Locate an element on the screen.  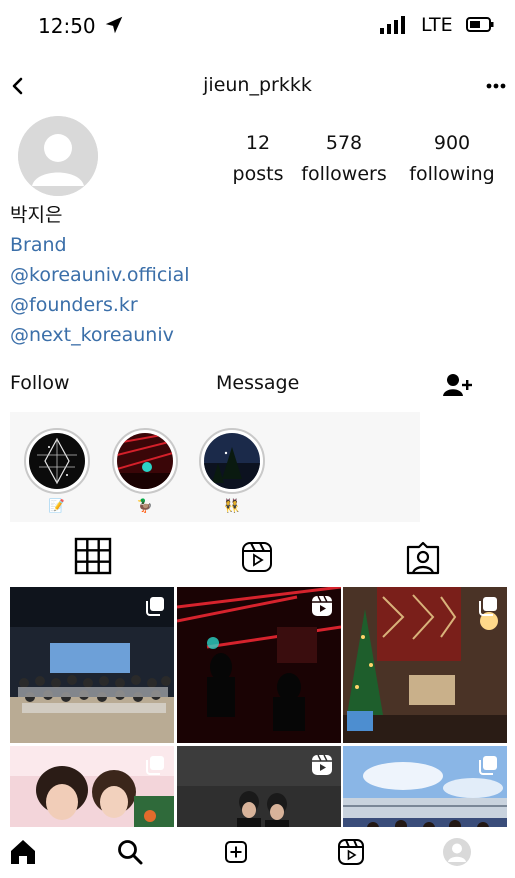
search-icon is located at coordinates (130, 852).